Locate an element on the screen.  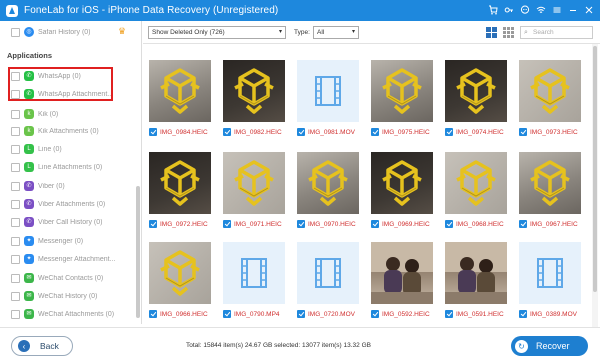
show-deleted-select: Show Deleted Only (726) ▾ is located at coordinates (217, 32).